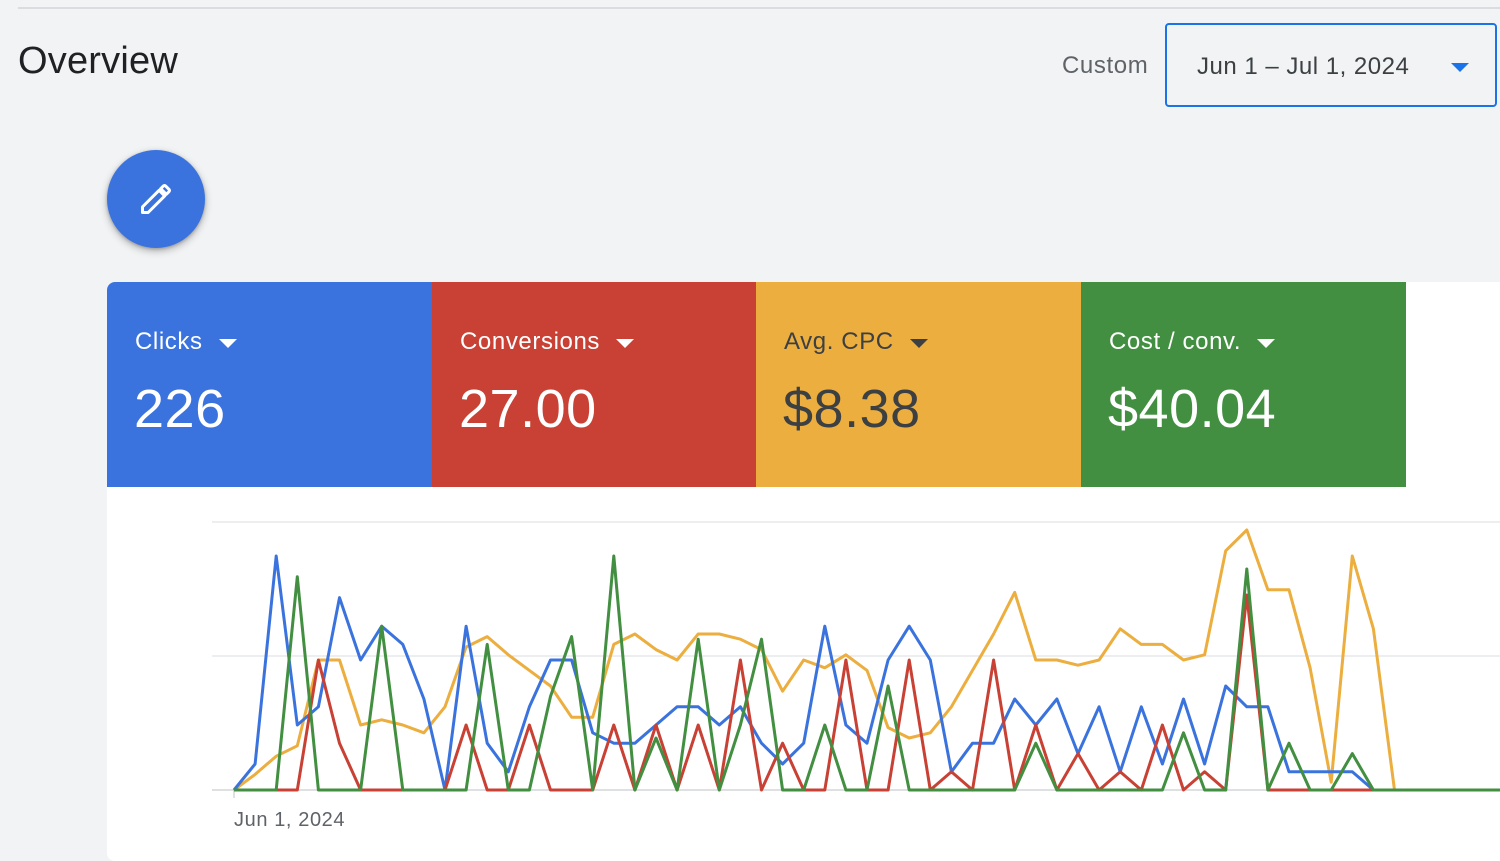 The image size is (1500, 861). I want to click on x-axis-start-label: Jun 1, 2024, so click(289, 820).